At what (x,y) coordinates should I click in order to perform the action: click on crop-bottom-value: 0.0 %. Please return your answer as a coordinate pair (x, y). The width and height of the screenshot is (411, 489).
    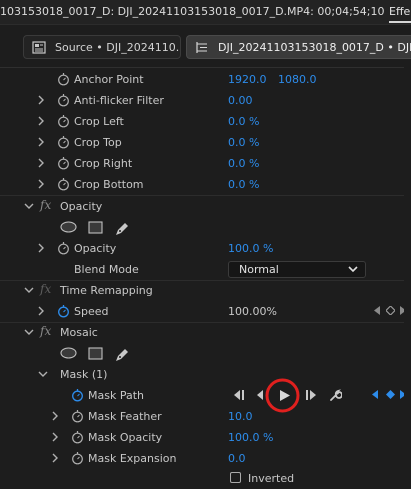
    Looking at the image, I should click on (243, 184).